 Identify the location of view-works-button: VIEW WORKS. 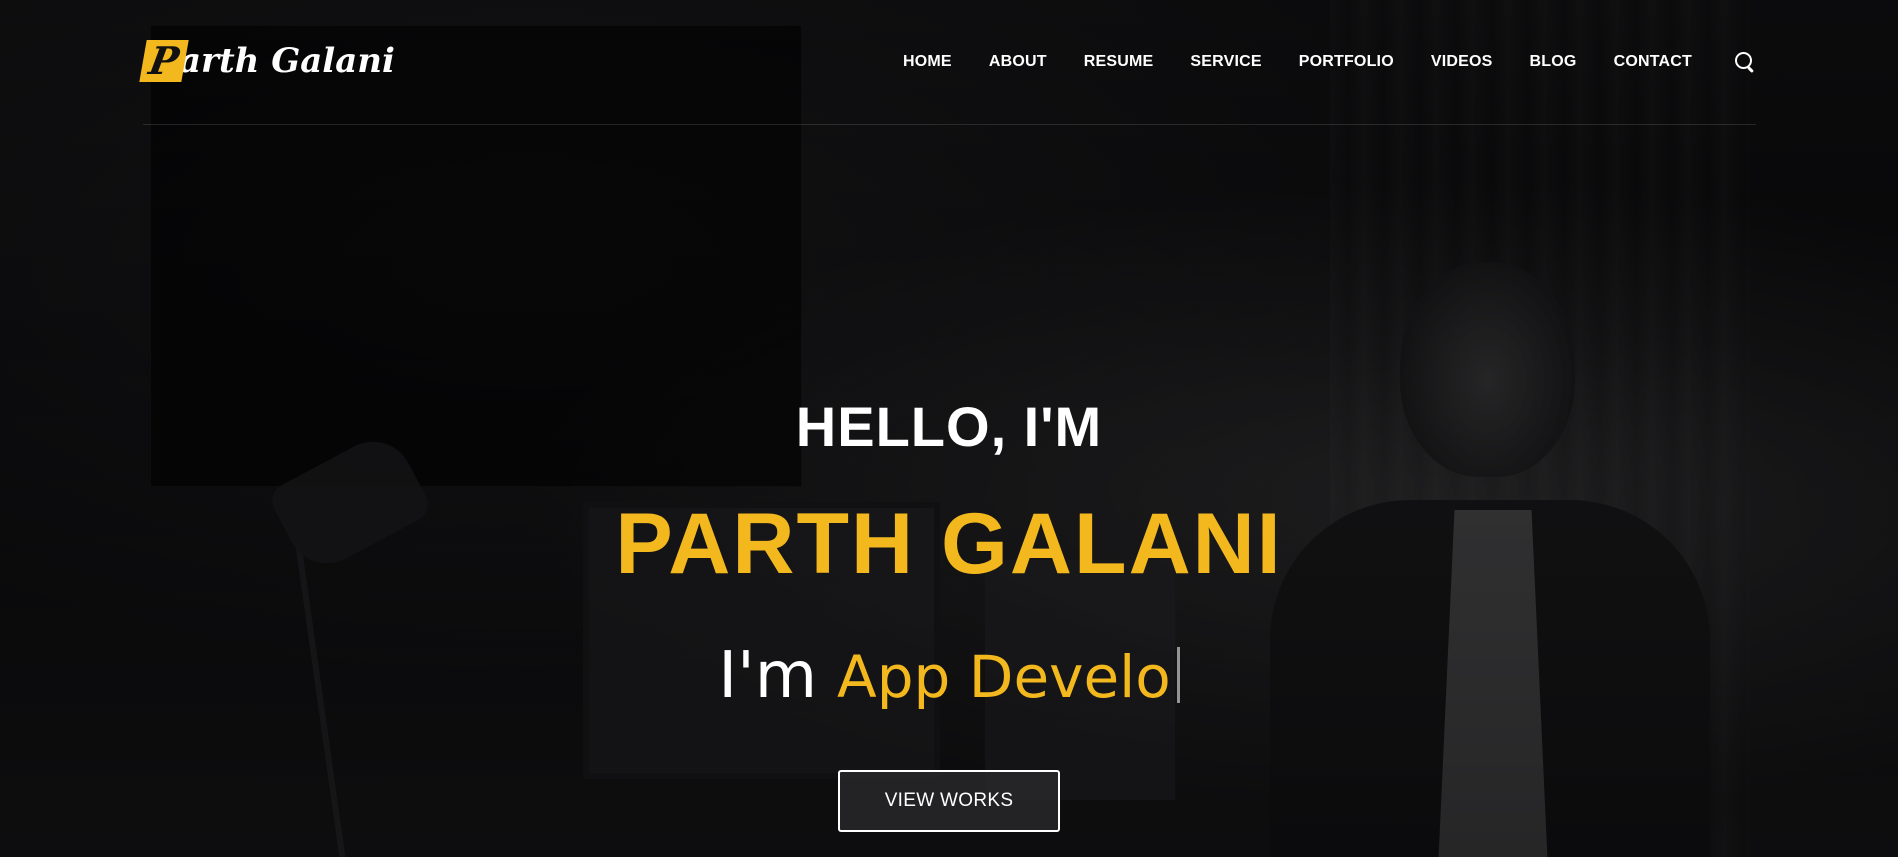
(949, 801).